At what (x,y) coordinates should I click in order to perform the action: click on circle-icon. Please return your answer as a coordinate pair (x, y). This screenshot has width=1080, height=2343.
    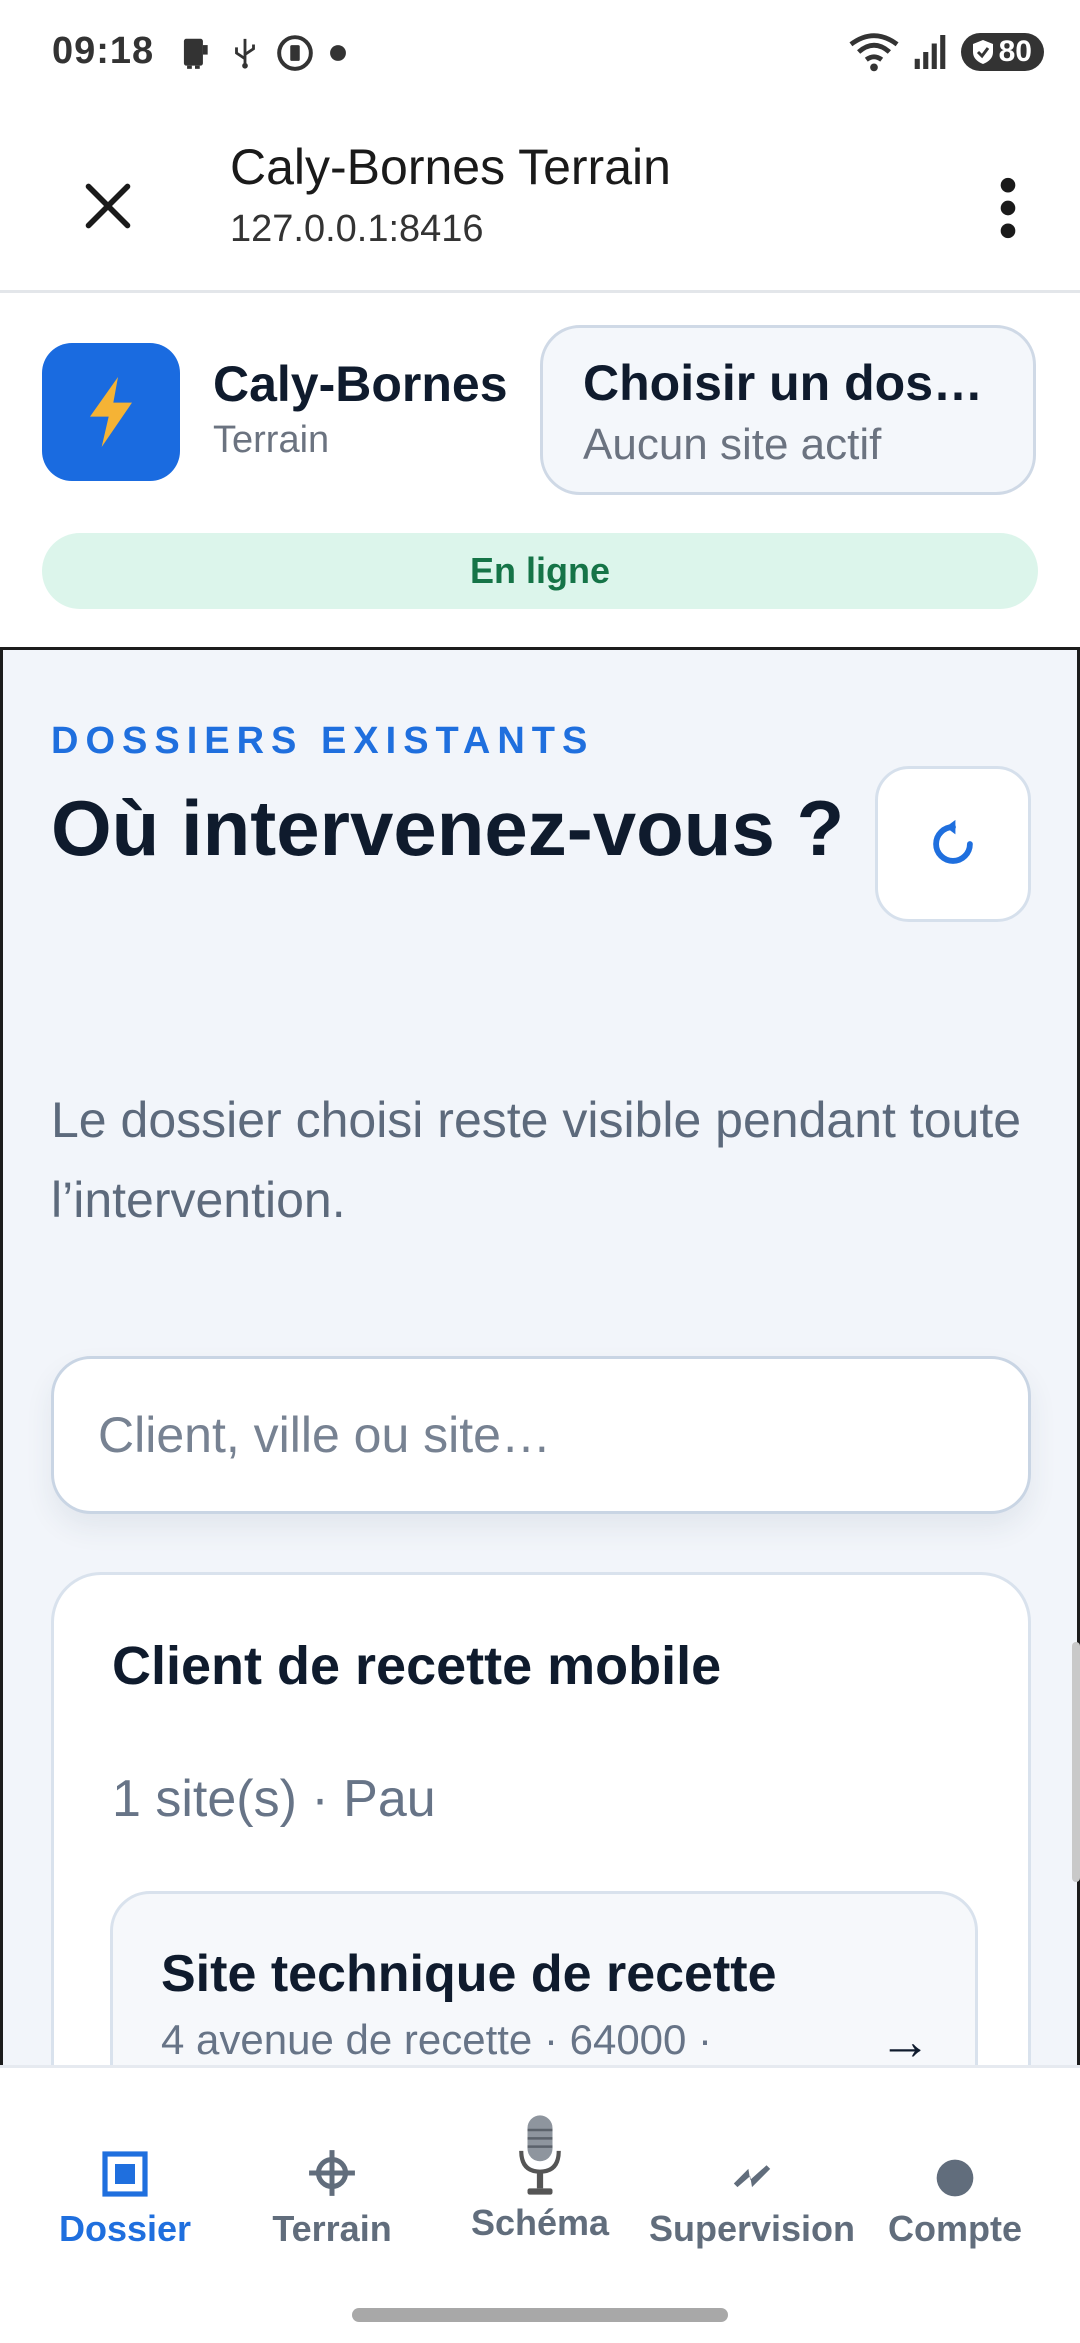
    Looking at the image, I should click on (955, 2178).